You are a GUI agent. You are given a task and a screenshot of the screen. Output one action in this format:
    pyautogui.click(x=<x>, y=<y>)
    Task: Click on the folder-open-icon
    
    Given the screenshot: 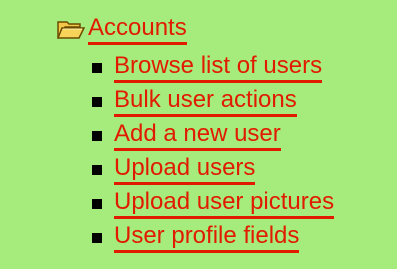 What is the action you would take?
    pyautogui.click(x=71, y=29)
    